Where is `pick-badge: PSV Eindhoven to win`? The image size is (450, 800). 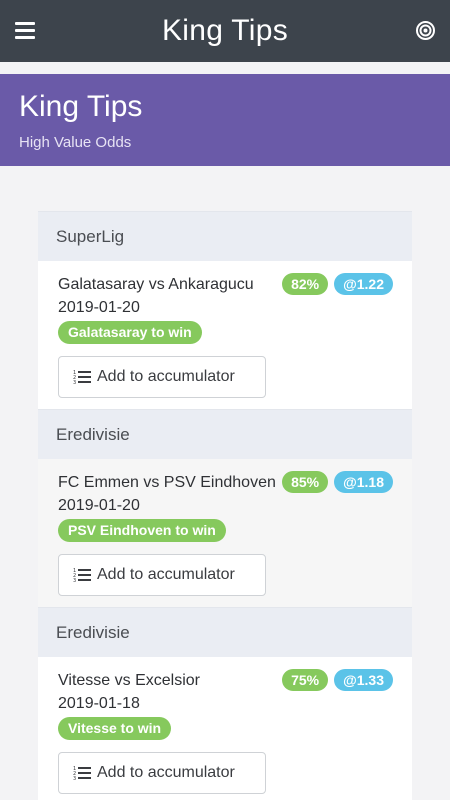
pick-badge: PSV Eindhoven to win is located at coordinates (142, 530).